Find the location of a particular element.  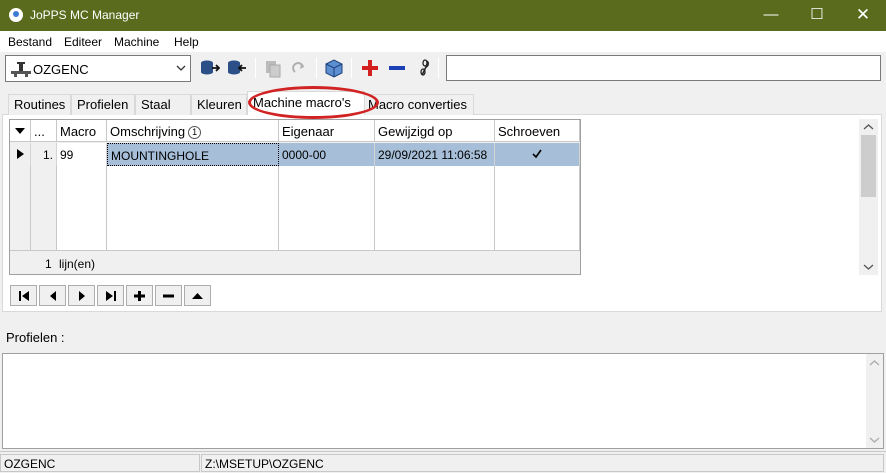

row-indicator is located at coordinates (20, 154).